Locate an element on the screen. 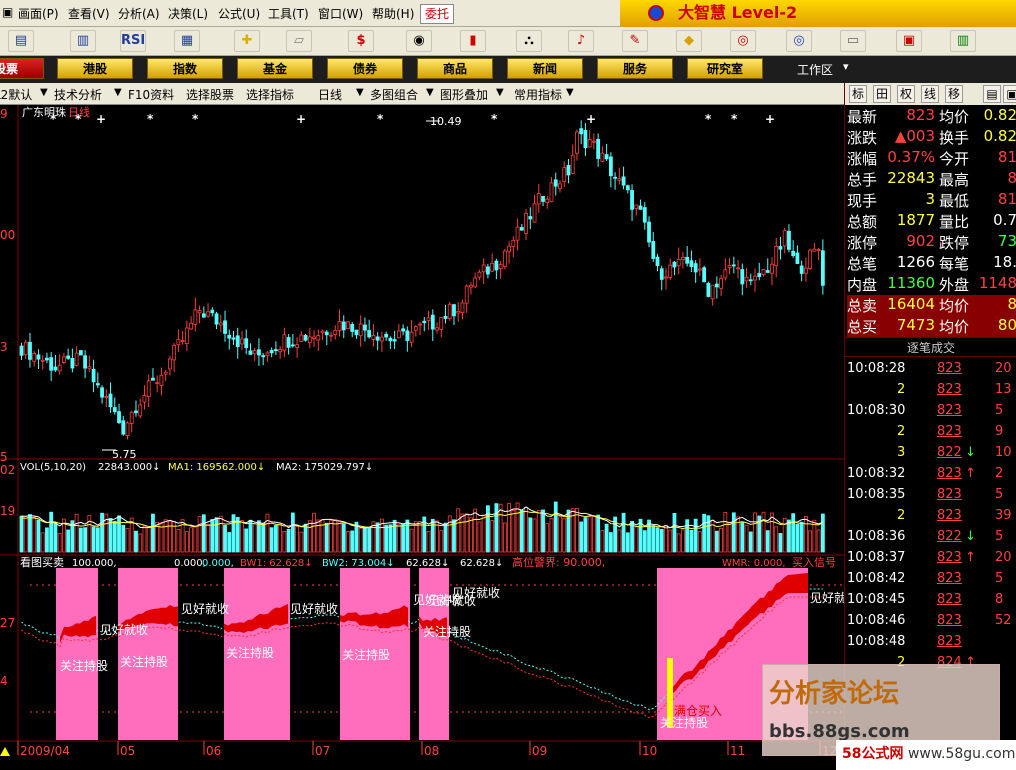  nav-3: 基金 is located at coordinates (275, 68).